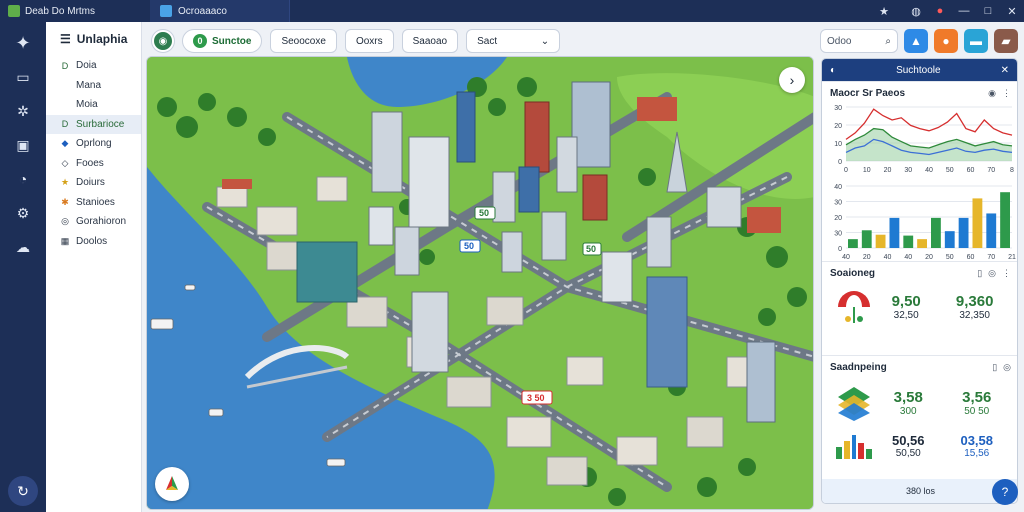 This screenshot has height=512, width=1024. Describe the element at coordinates (23, 213) in the screenshot. I see `settings-icon: ⚙` at that location.